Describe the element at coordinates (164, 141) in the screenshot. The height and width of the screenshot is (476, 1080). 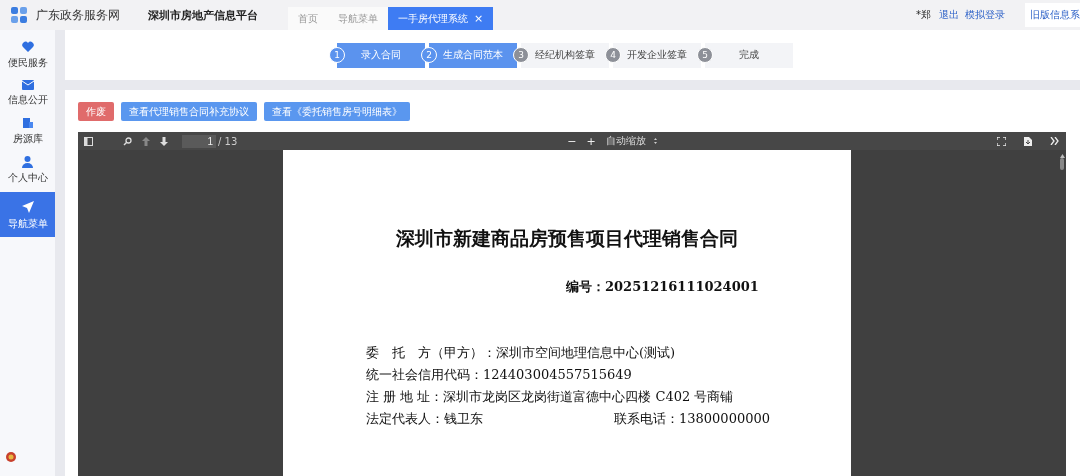
I see `down-arrow-icon` at that location.